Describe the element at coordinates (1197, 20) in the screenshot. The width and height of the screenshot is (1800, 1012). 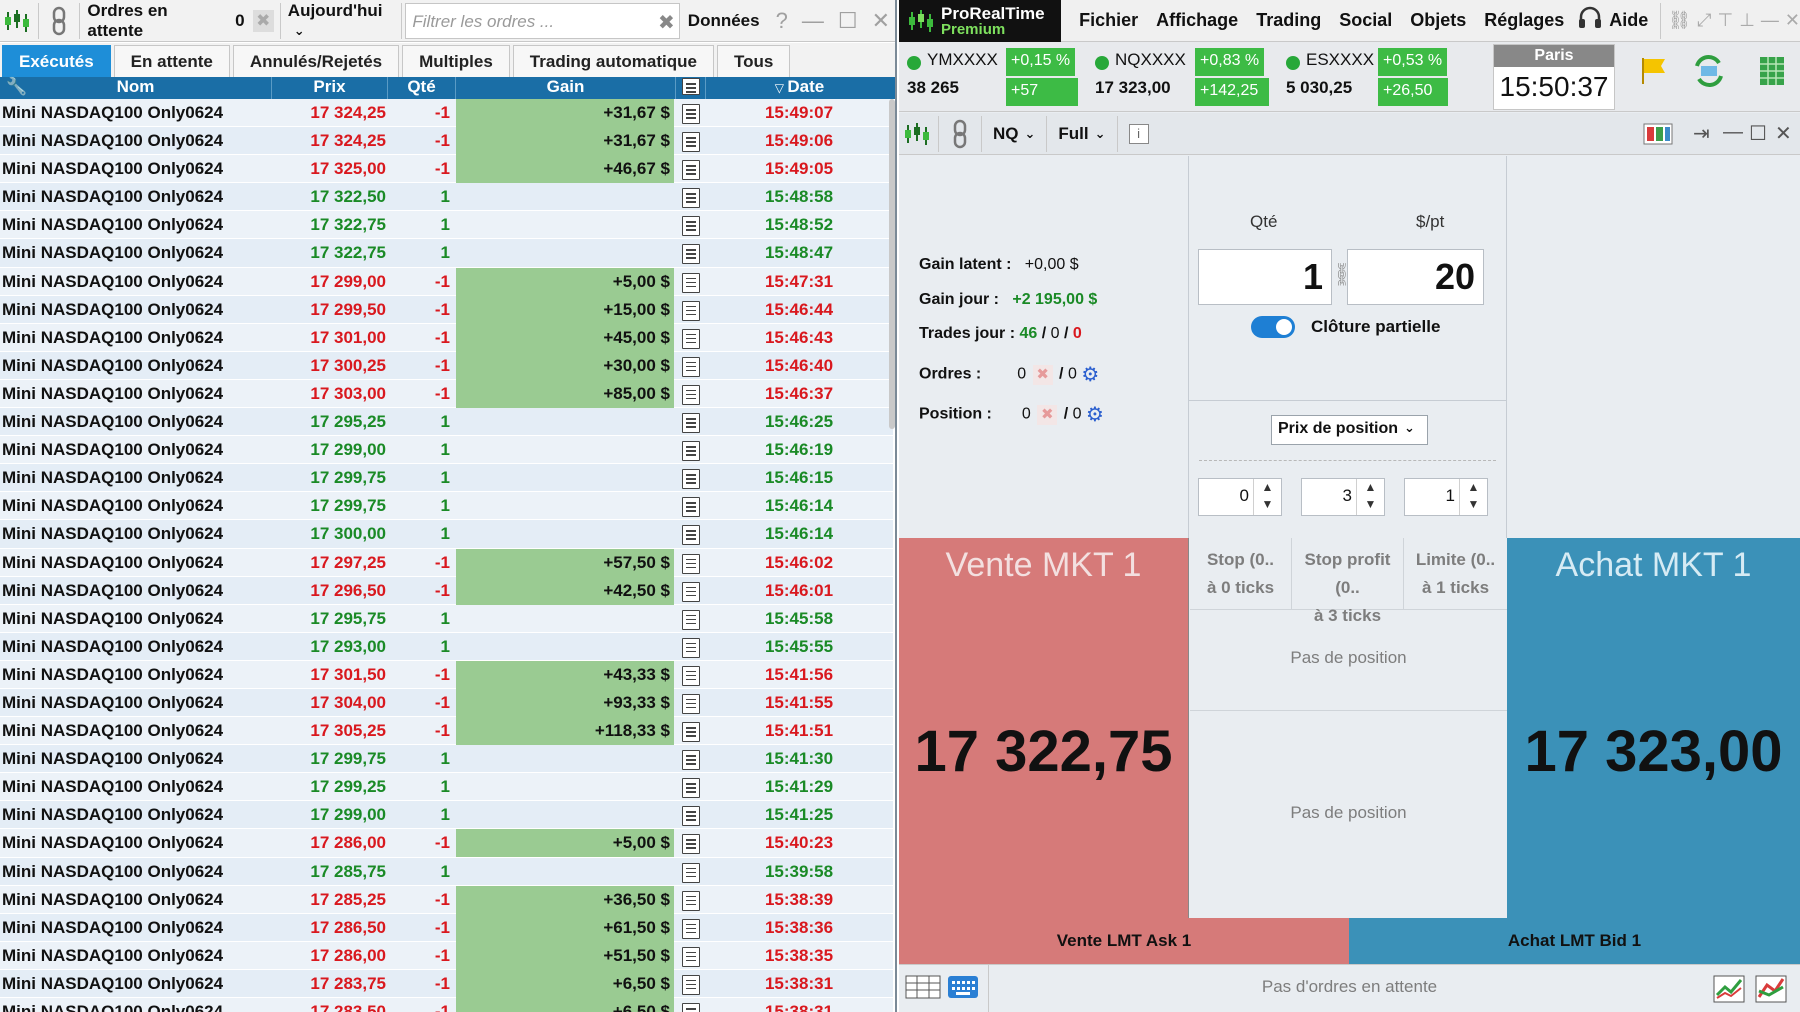
I see `menu-view: Affichage` at that location.